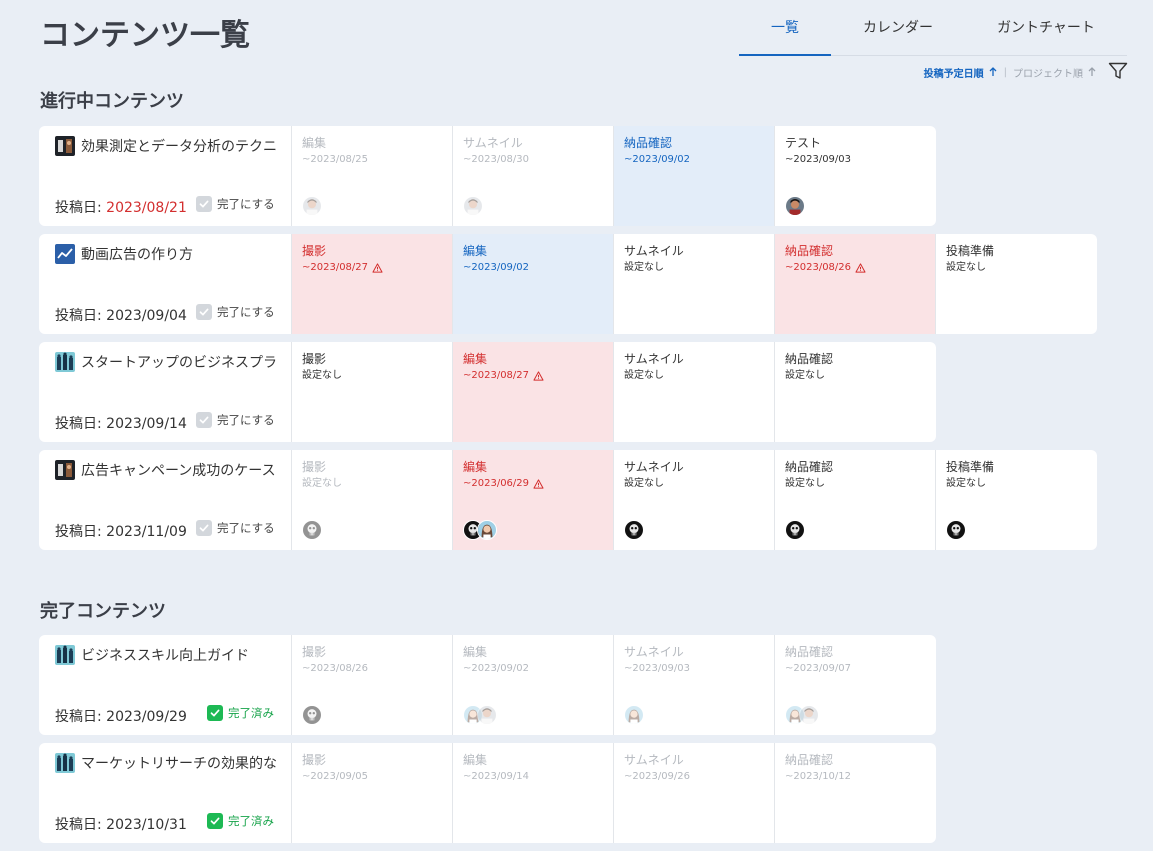 The height and width of the screenshot is (851, 1153). Describe the element at coordinates (181, 146) in the screenshot. I see `content-title: 効果測定とデータ分析のテクニ` at that location.